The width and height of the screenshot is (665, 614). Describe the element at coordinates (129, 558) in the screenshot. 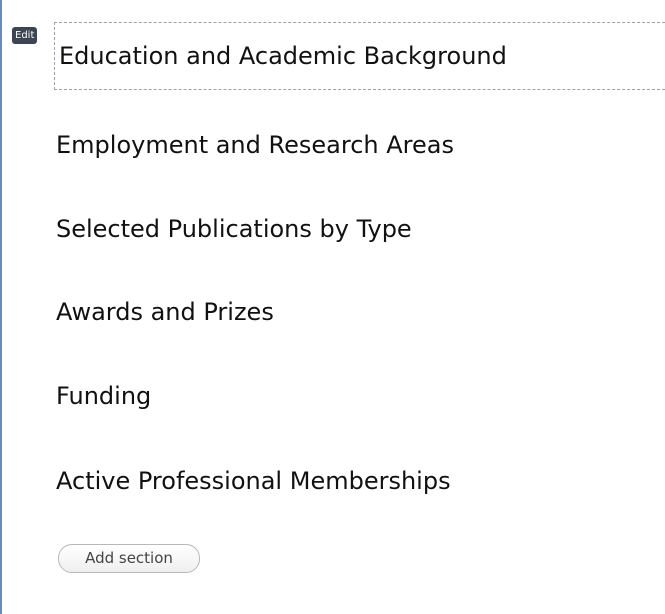

I see `add-section-button: Add section` at that location.